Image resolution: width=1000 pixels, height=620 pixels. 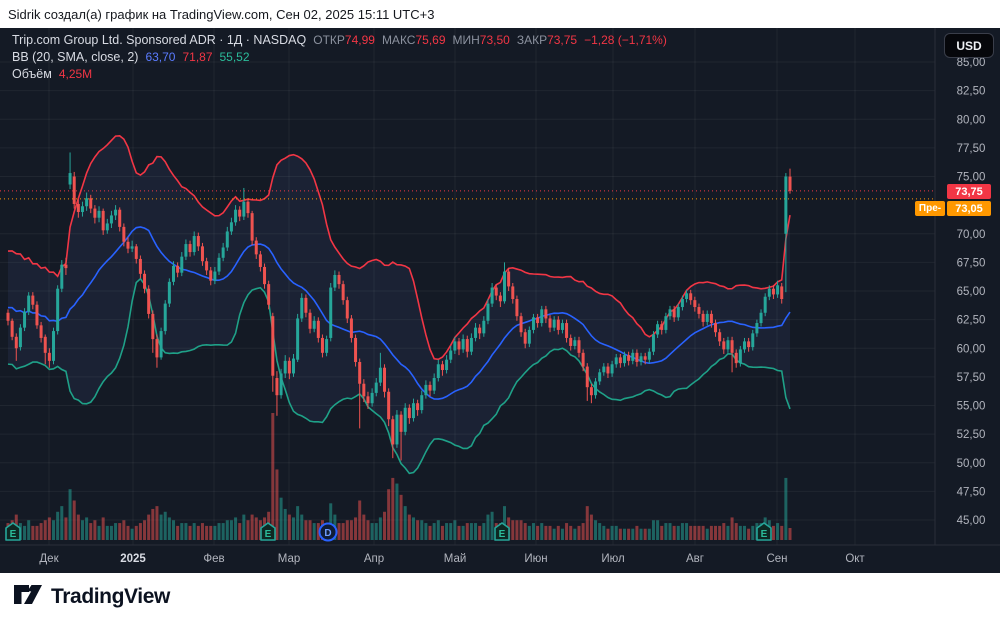 What do you see at coordinates (971, 407) in the screenshot?
I see `price-label: 55,00` at bounding box center [971, 407].